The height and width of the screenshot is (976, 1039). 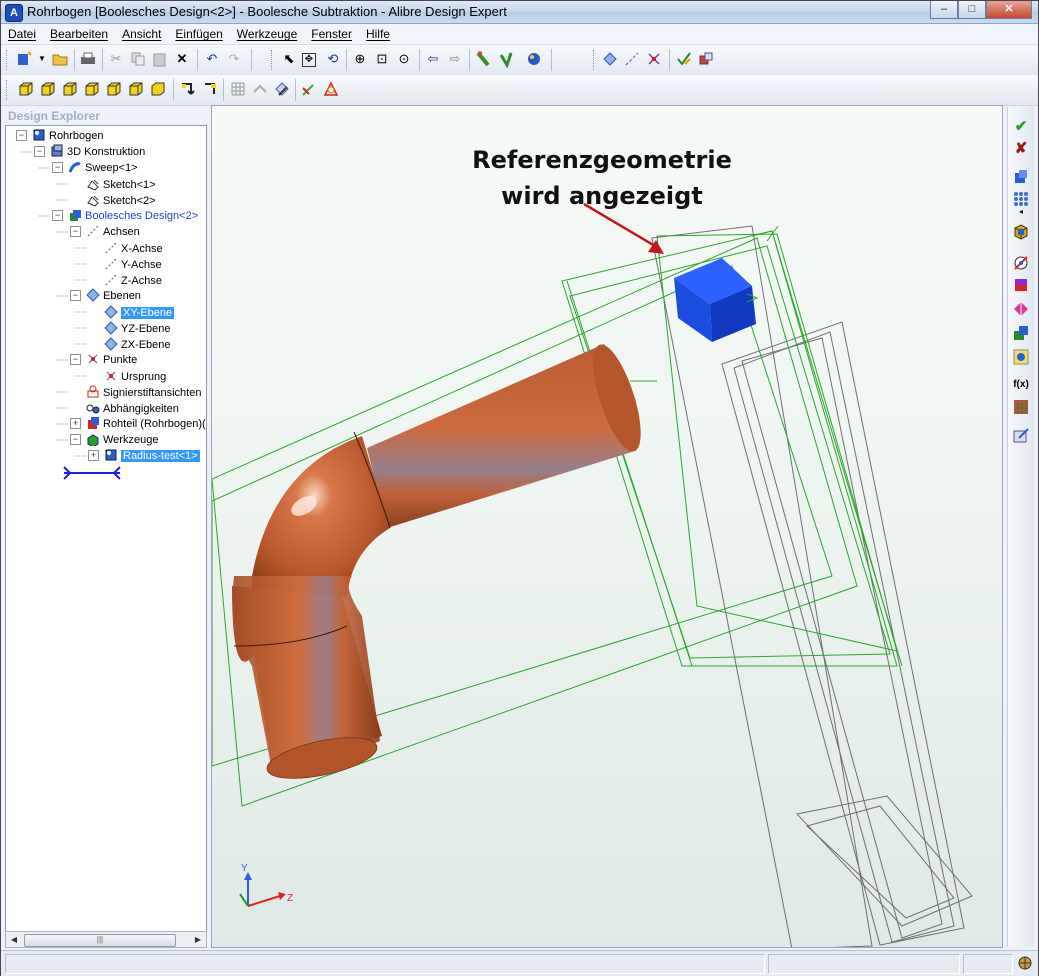 I want to click on explorer-horizontal-scrollbar: ◀ ||| ▶, so click(x=106, y=939).